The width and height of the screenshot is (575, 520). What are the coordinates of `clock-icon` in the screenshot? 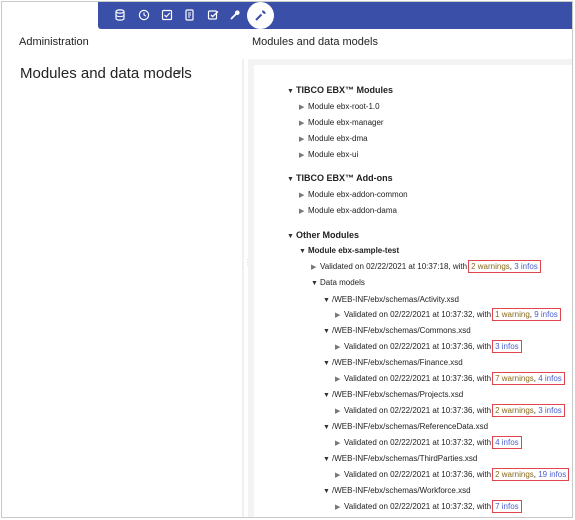 It's located at (144, 15).